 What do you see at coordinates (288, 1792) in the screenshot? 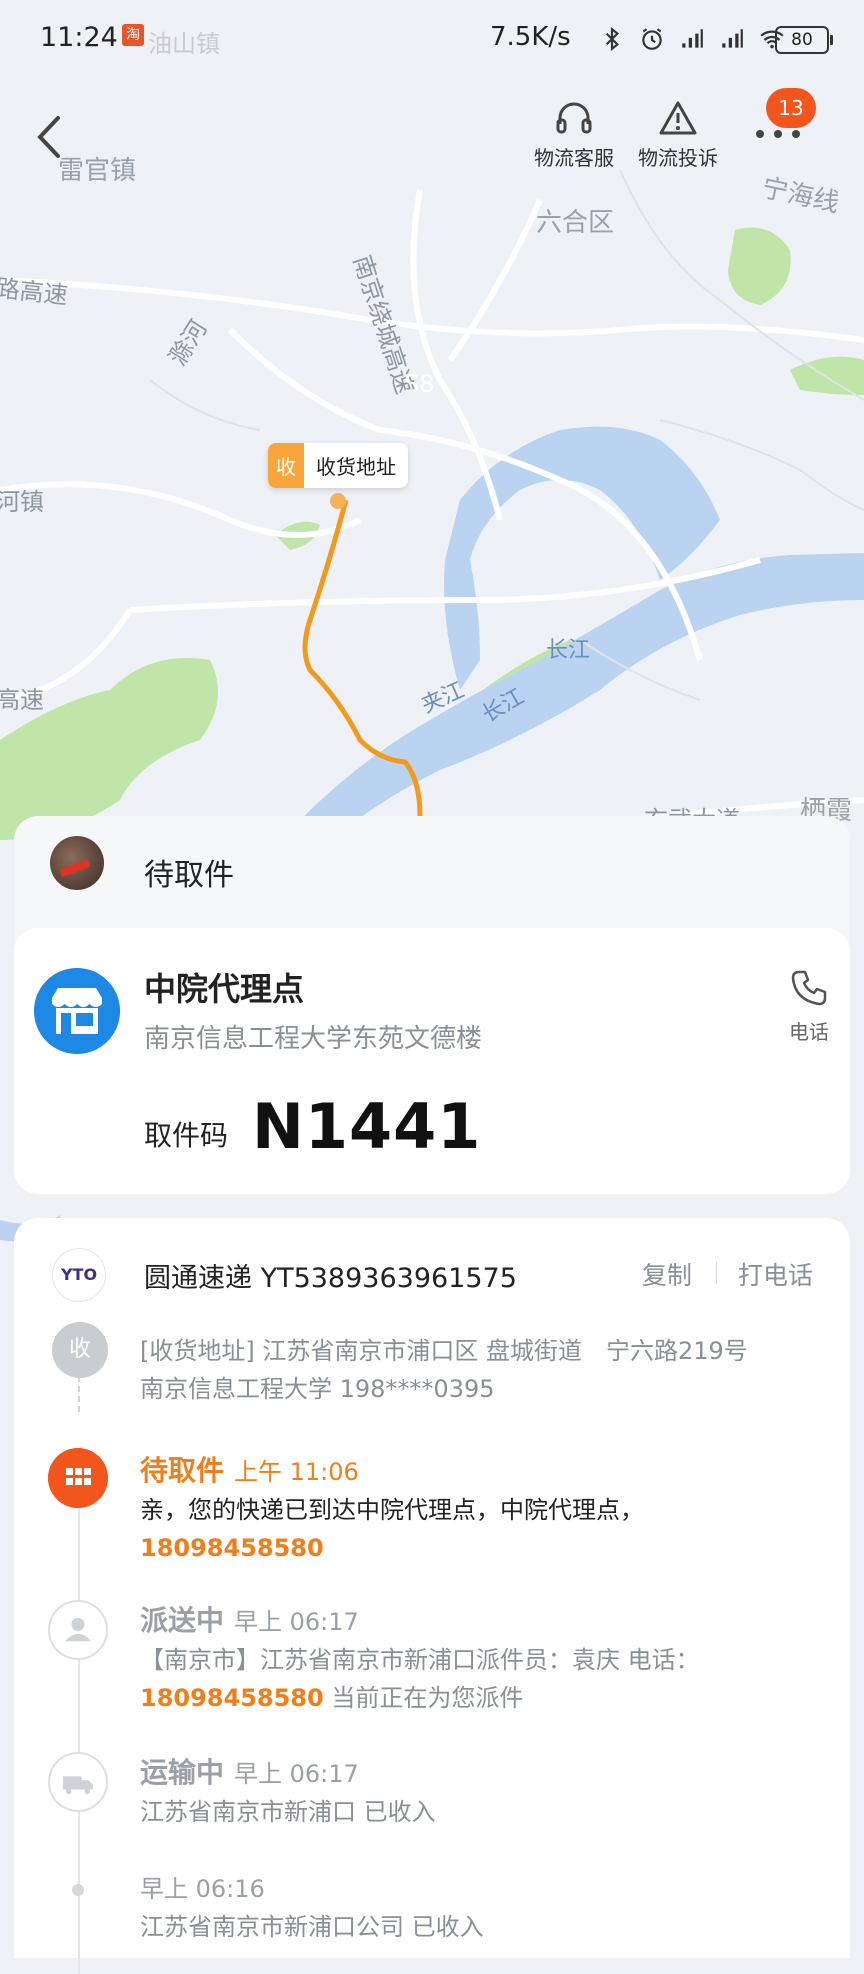
I see `event-transit: 运输中 早上 06:17 江苏省南京市新浦口 已收入` at bounding box center [288, 1792].